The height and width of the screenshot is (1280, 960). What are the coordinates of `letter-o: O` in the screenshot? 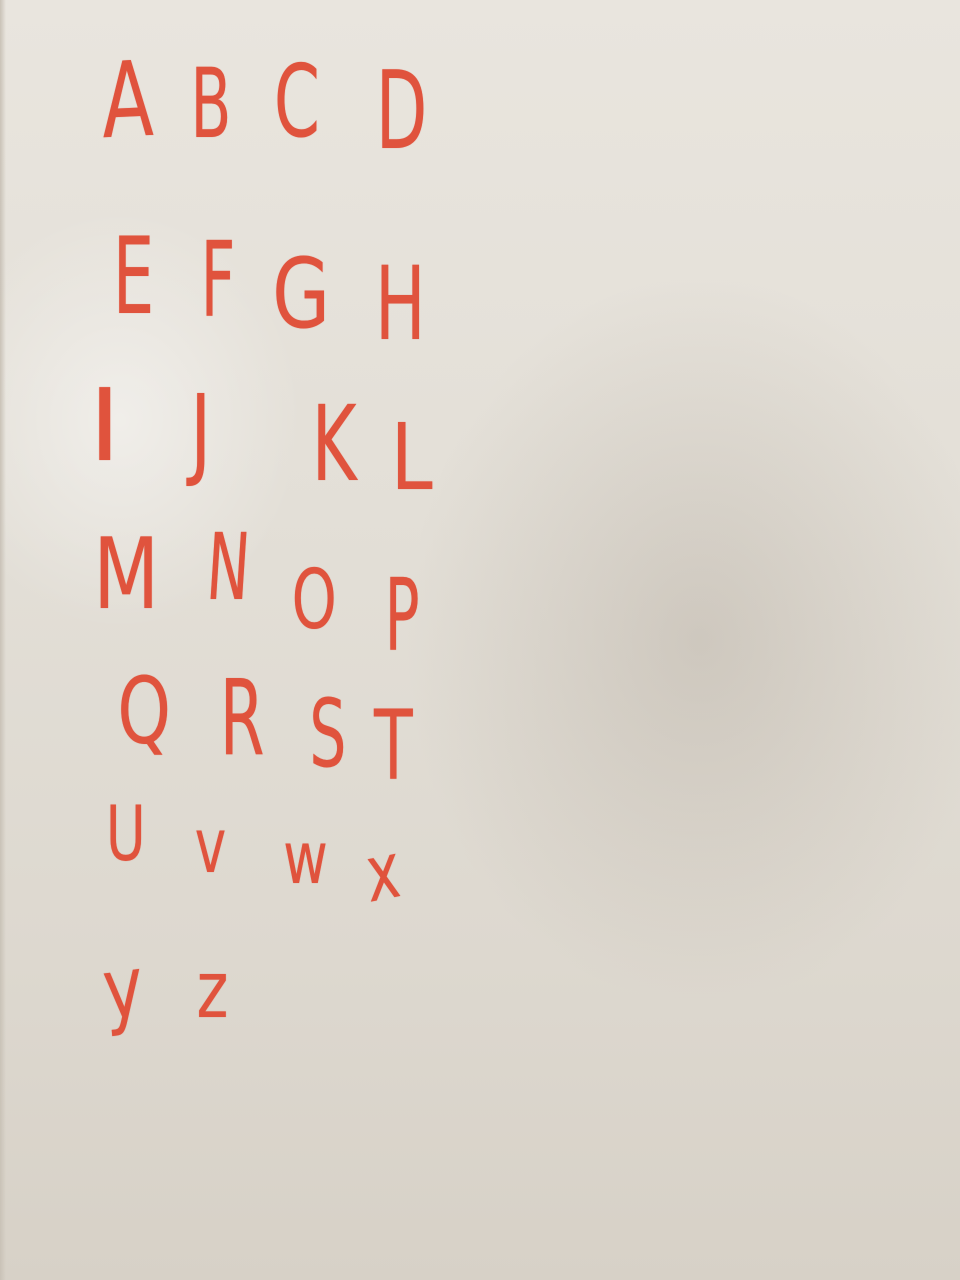 It's located at (314, 600).